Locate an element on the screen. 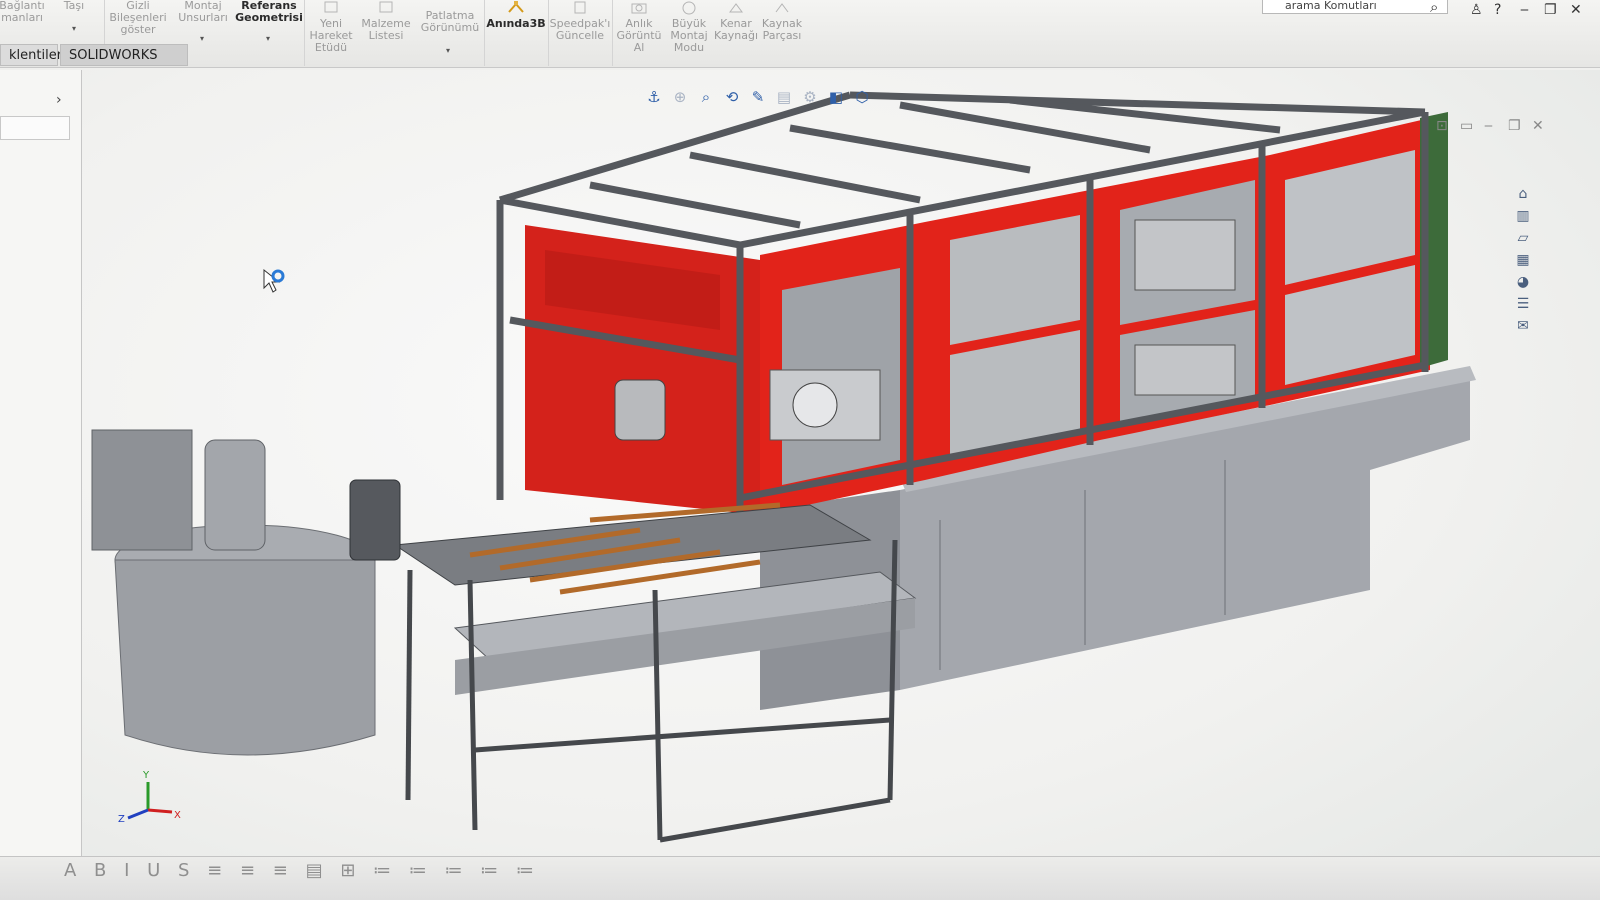  view-orientation-icon: ⚓ is located at coordinates (654, 97).